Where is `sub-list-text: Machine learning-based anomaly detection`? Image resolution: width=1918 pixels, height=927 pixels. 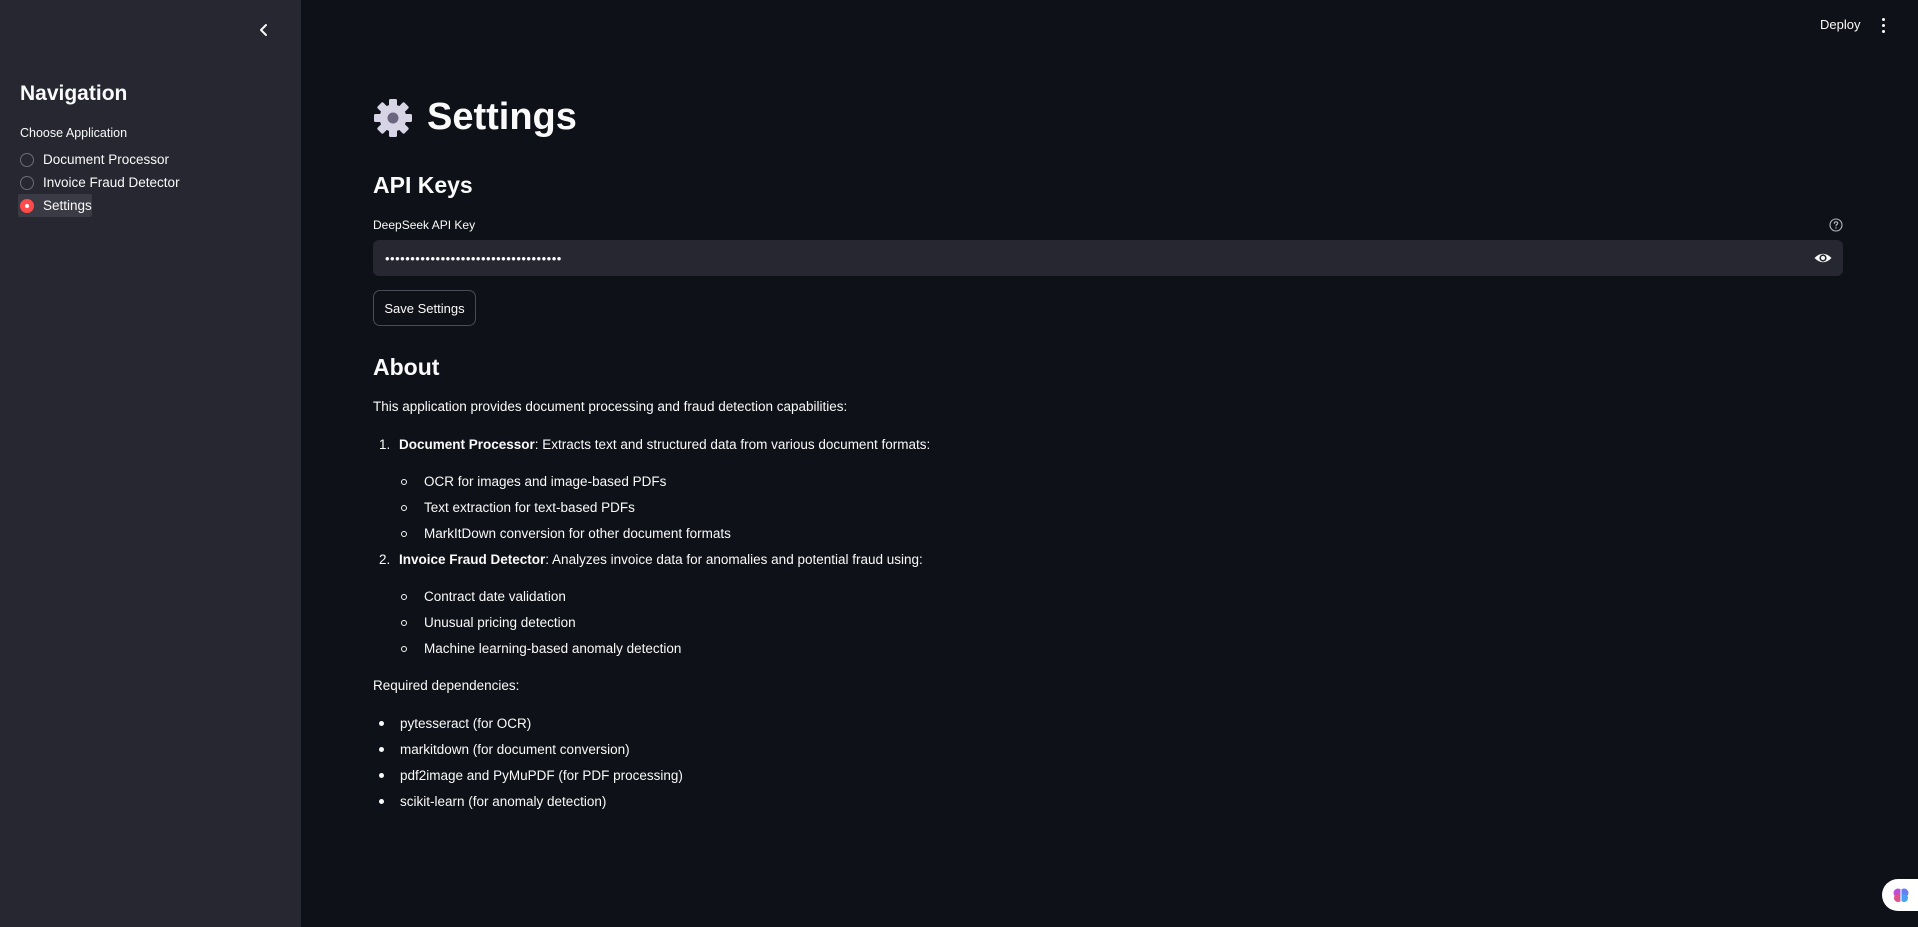 sub-list-text: Machine learning-based anomaly detection is located at coordinates (553, 648).